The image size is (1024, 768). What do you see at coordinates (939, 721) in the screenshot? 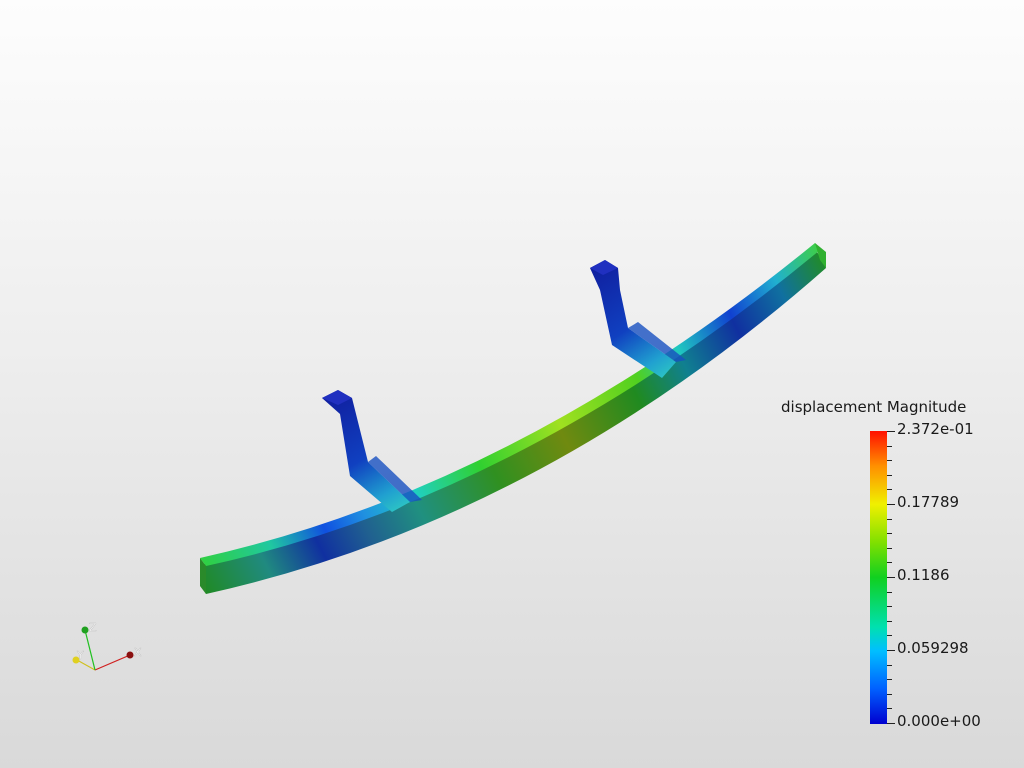
I see `tick-label-min: 0.000e+00` at bounding box center [939, 721].